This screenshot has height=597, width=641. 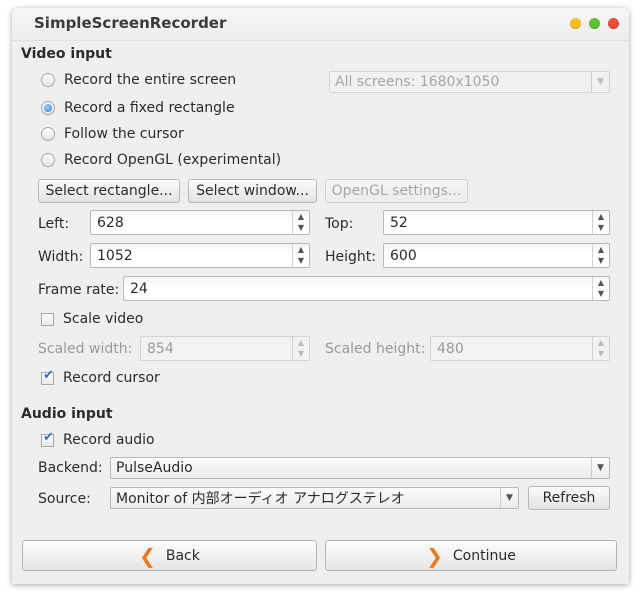 What do you see at coordinates (124, 134) in the screenshot?
I see `radio-label: Follow the cursor` at bounding box center [124, 134].